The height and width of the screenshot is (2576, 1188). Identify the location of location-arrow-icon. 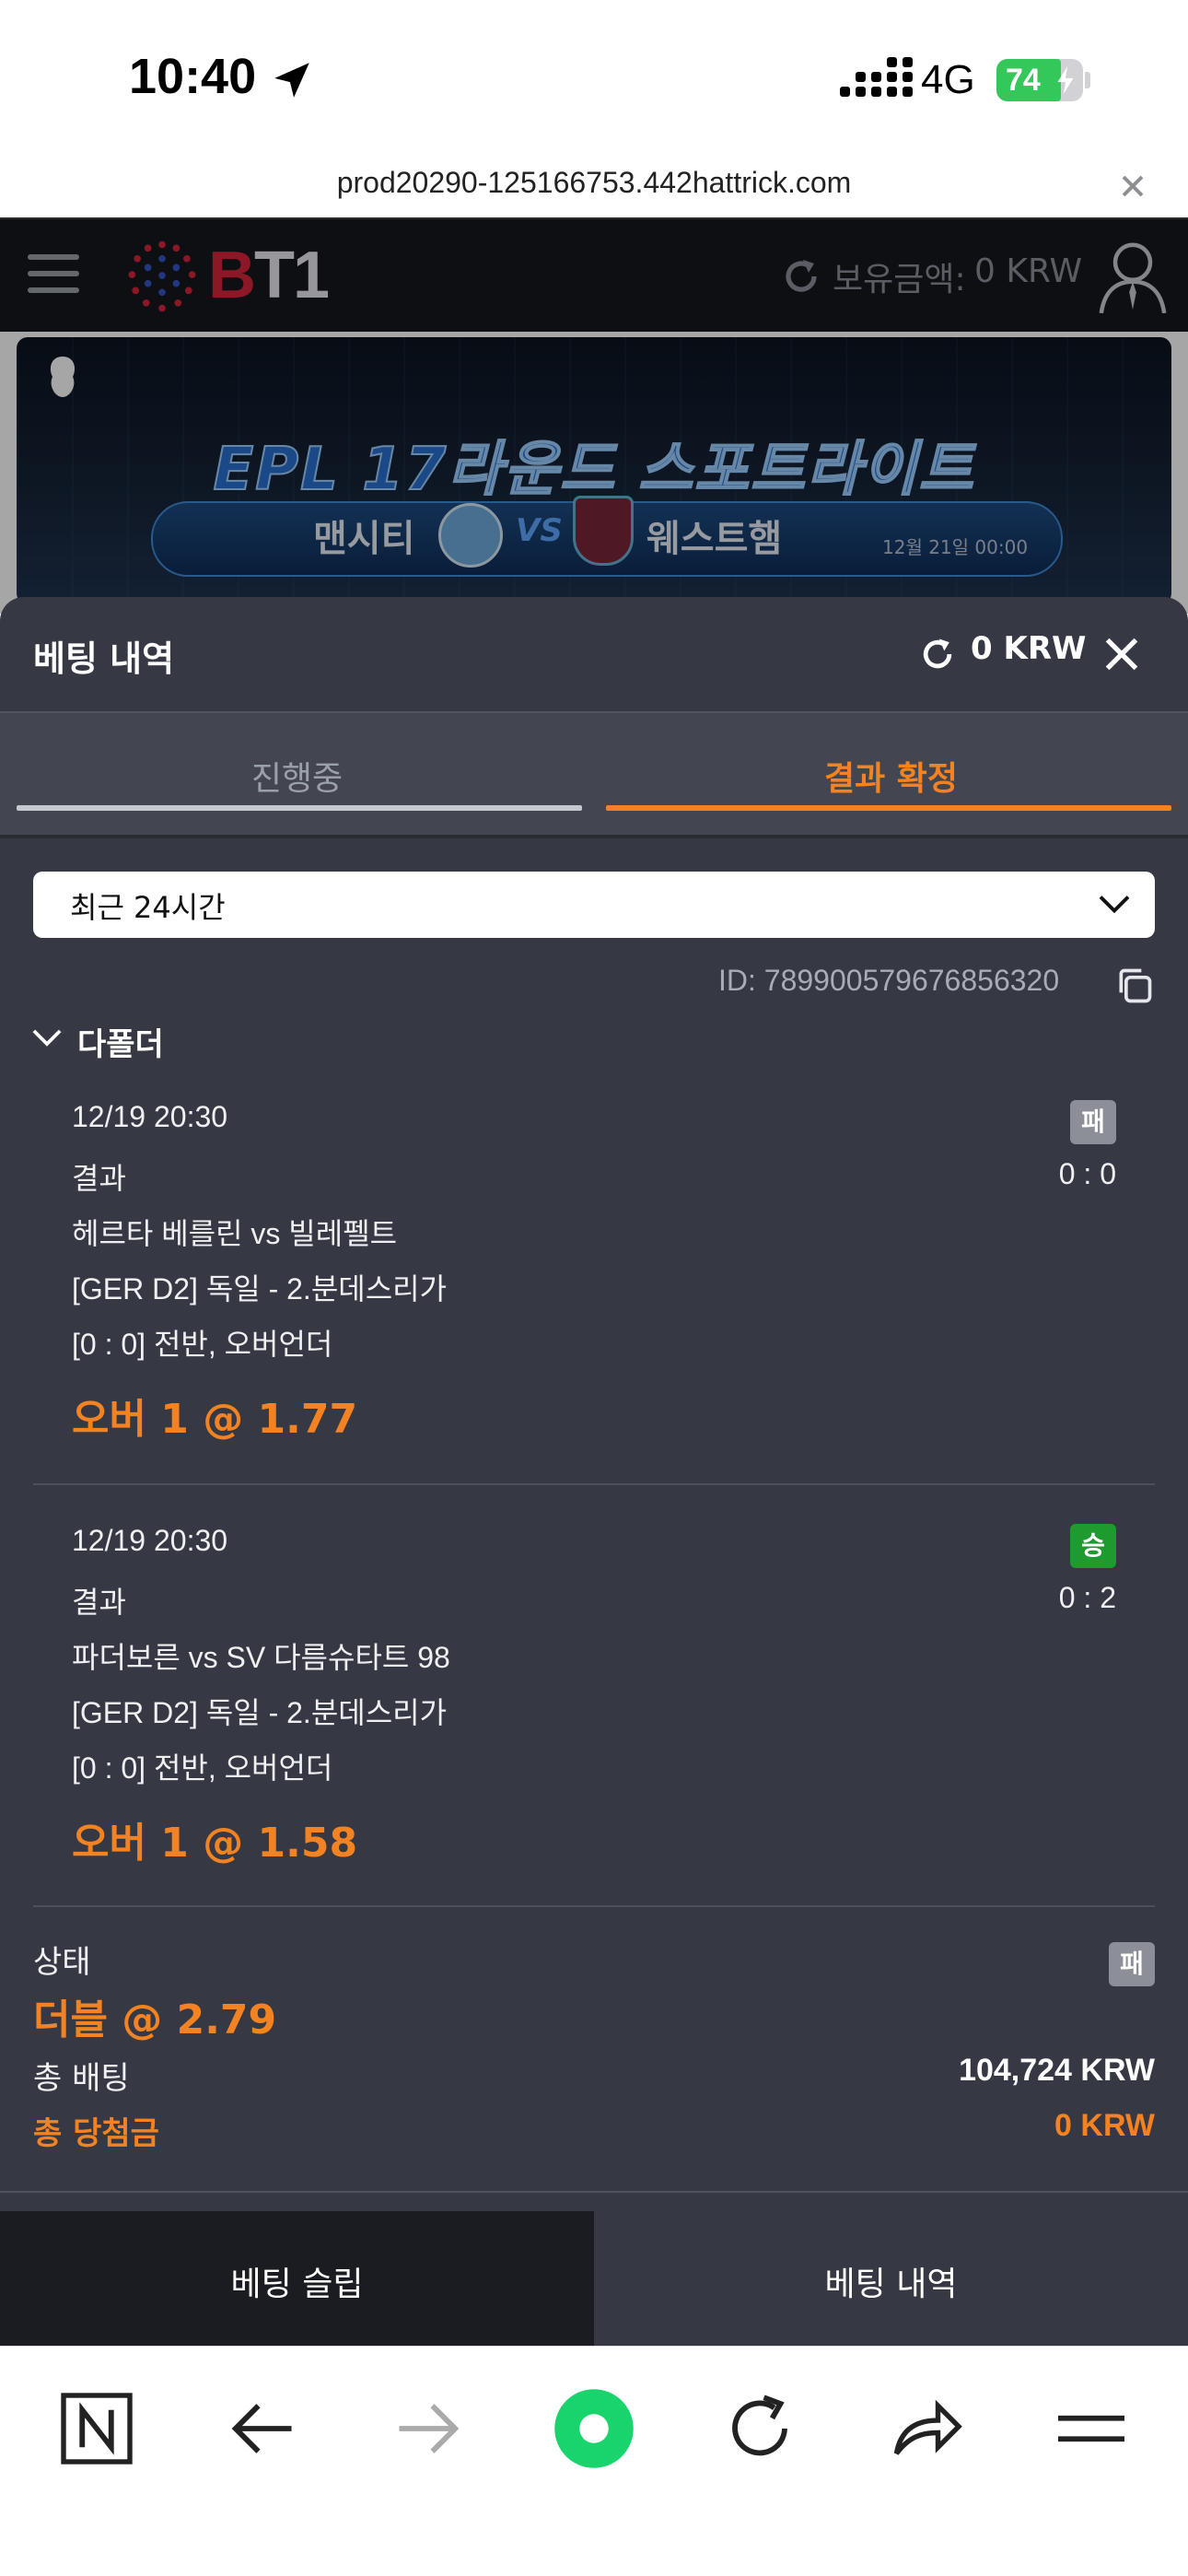
(291, 80).